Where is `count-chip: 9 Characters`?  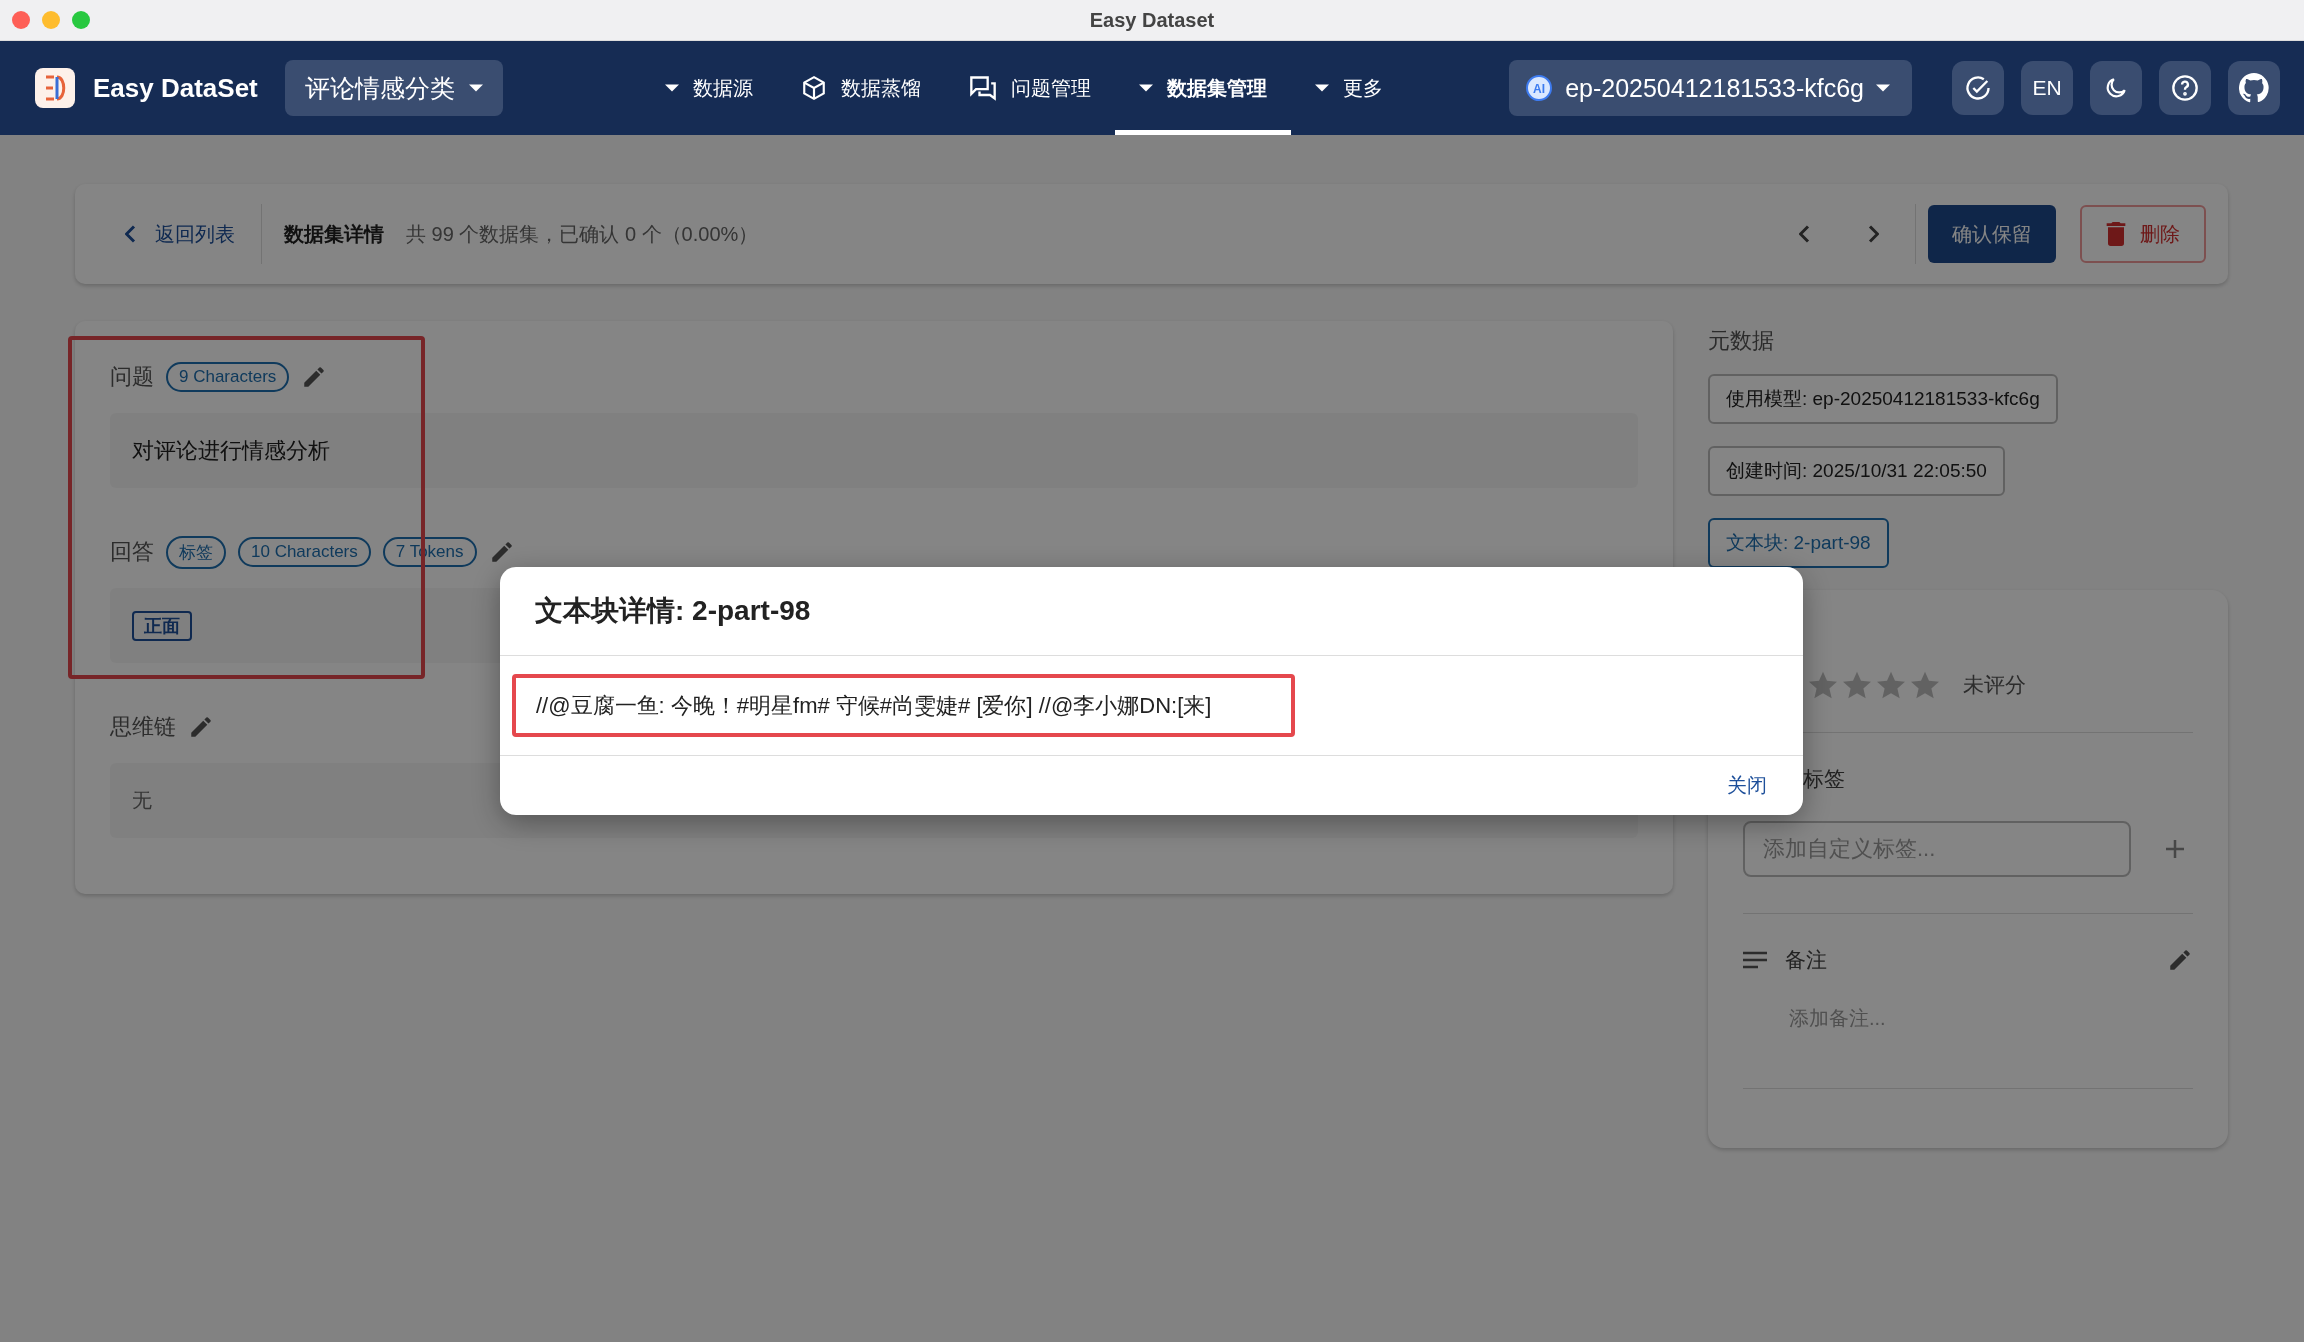 count-chip: 9 Characters is located at coordinates (228, 377).